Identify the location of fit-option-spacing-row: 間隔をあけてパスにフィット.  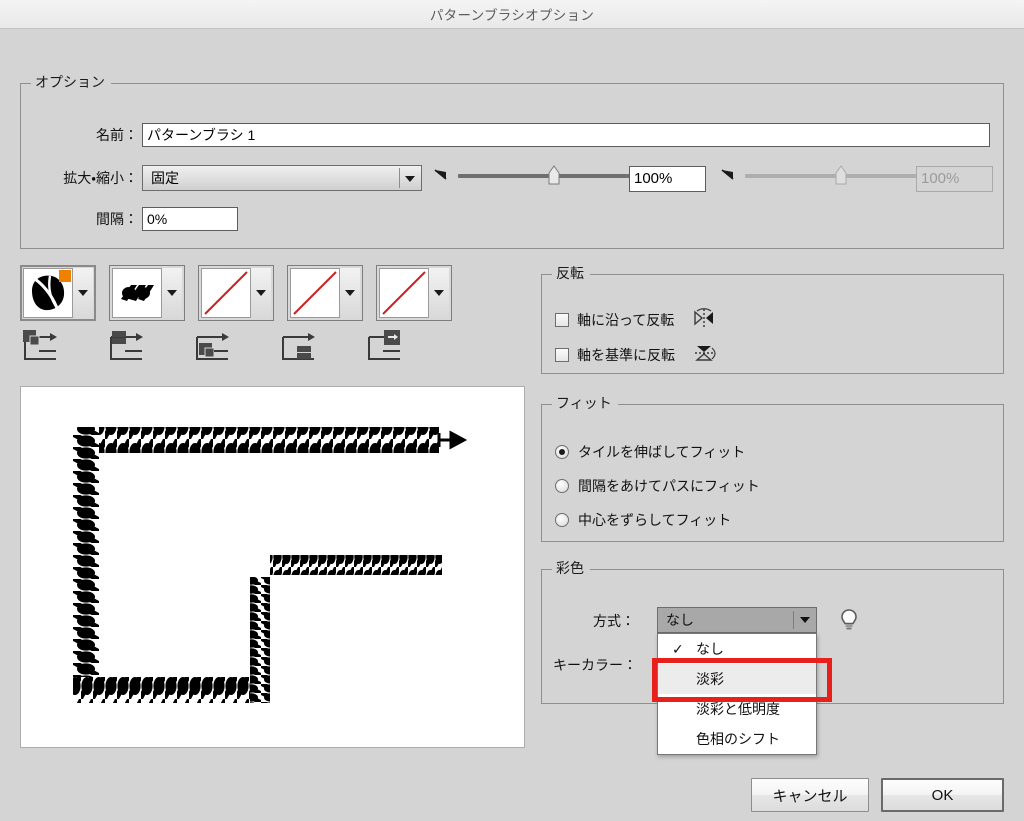
(657, 486).